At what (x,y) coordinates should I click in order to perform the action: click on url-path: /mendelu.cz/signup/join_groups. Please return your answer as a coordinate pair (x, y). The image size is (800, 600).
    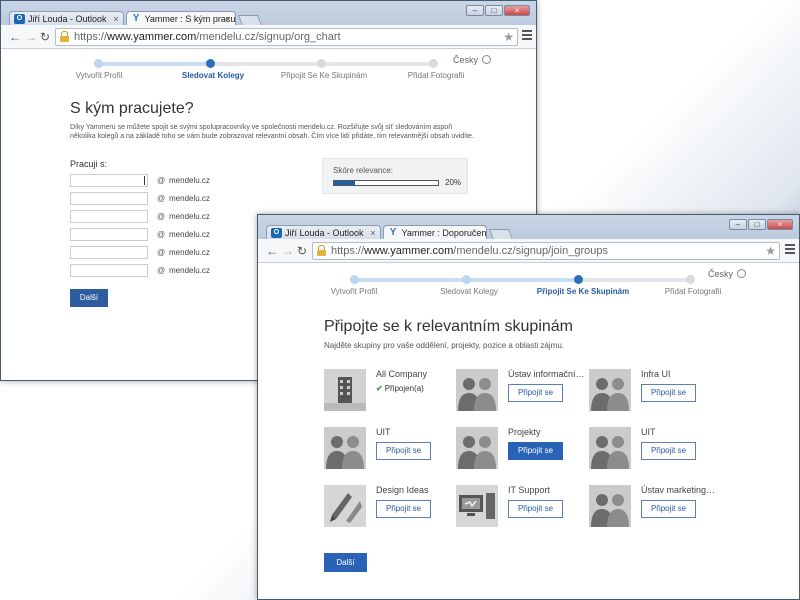
    Looking at the image, I should click on (530, 251).